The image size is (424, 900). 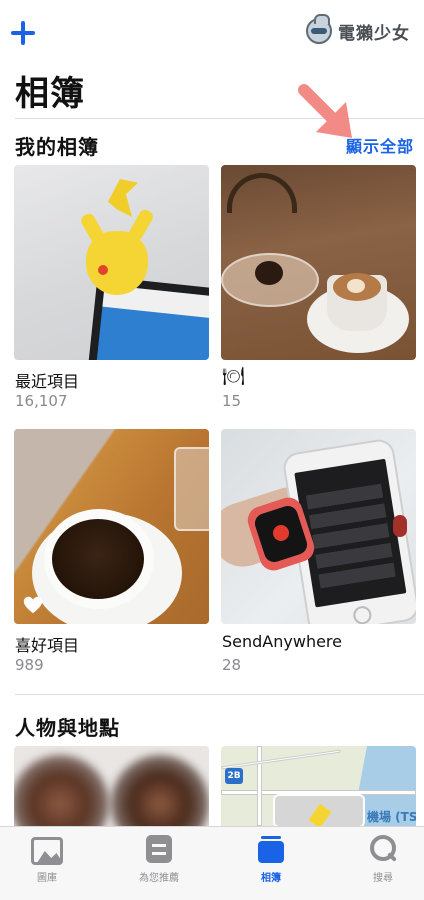 What do you see at coordinates (232, 401) in the screenshot?
I see `album-count: 15` at bounding box center [232, 401].